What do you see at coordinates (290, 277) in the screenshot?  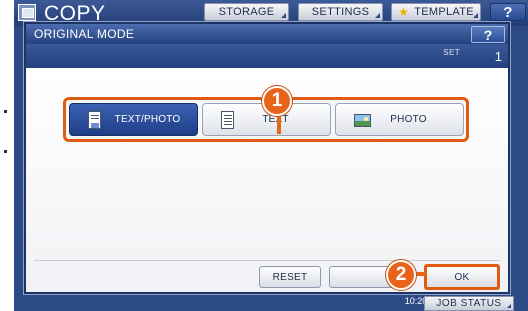 I see `reset-button: RESET` at bounding box center [290, 277].